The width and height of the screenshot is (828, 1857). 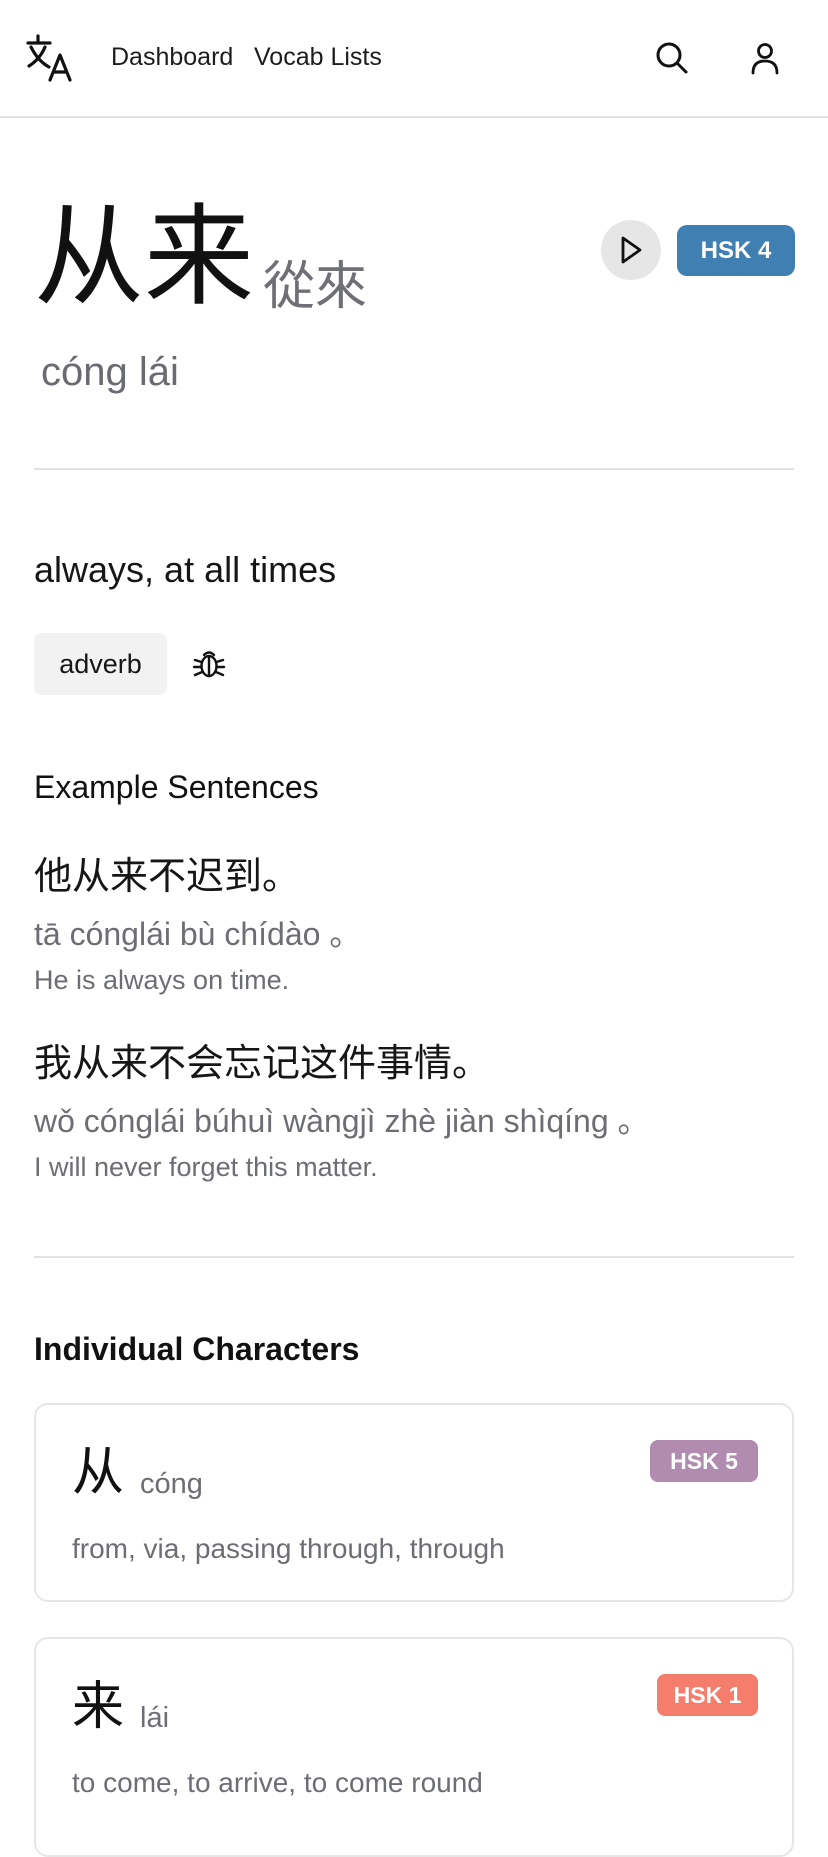 What do you see at coordinates (100, 664) in the screenshot?
I see `part-of-speech-tag: adverb` at bounding box center [100, 664].